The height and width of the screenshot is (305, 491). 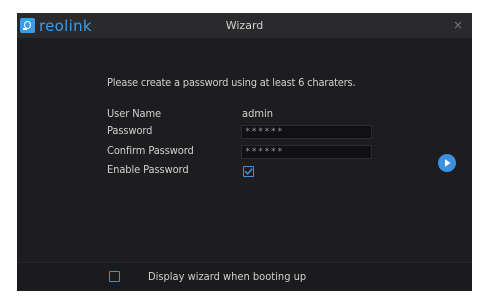 I want to click on enable-password-label: Enable Password, so click(x=148, y=169).